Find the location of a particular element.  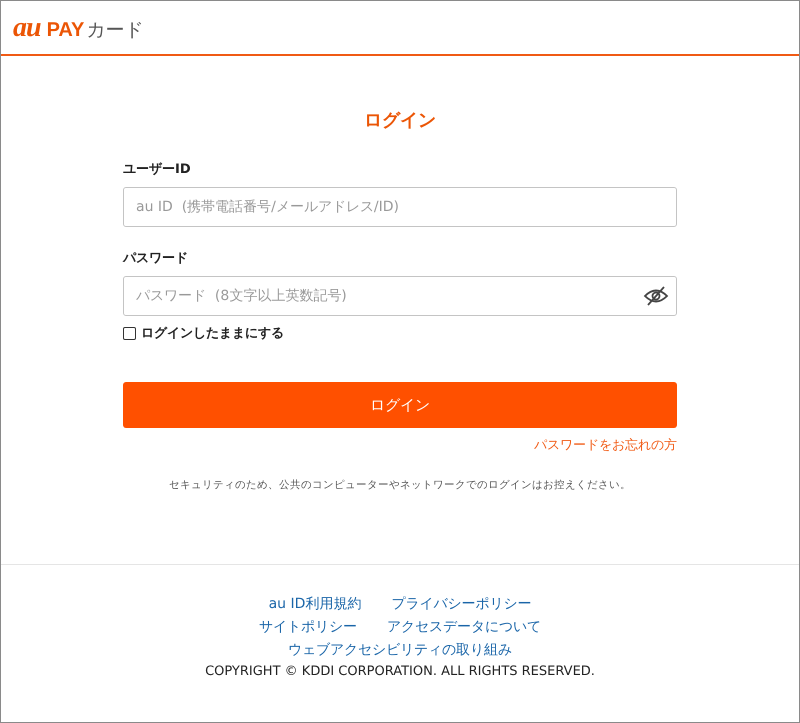

security-notice: セキュリティのため、公共のコンピューターやネットワークでのログインはお控えください。 is located at coordinates (400, 485).